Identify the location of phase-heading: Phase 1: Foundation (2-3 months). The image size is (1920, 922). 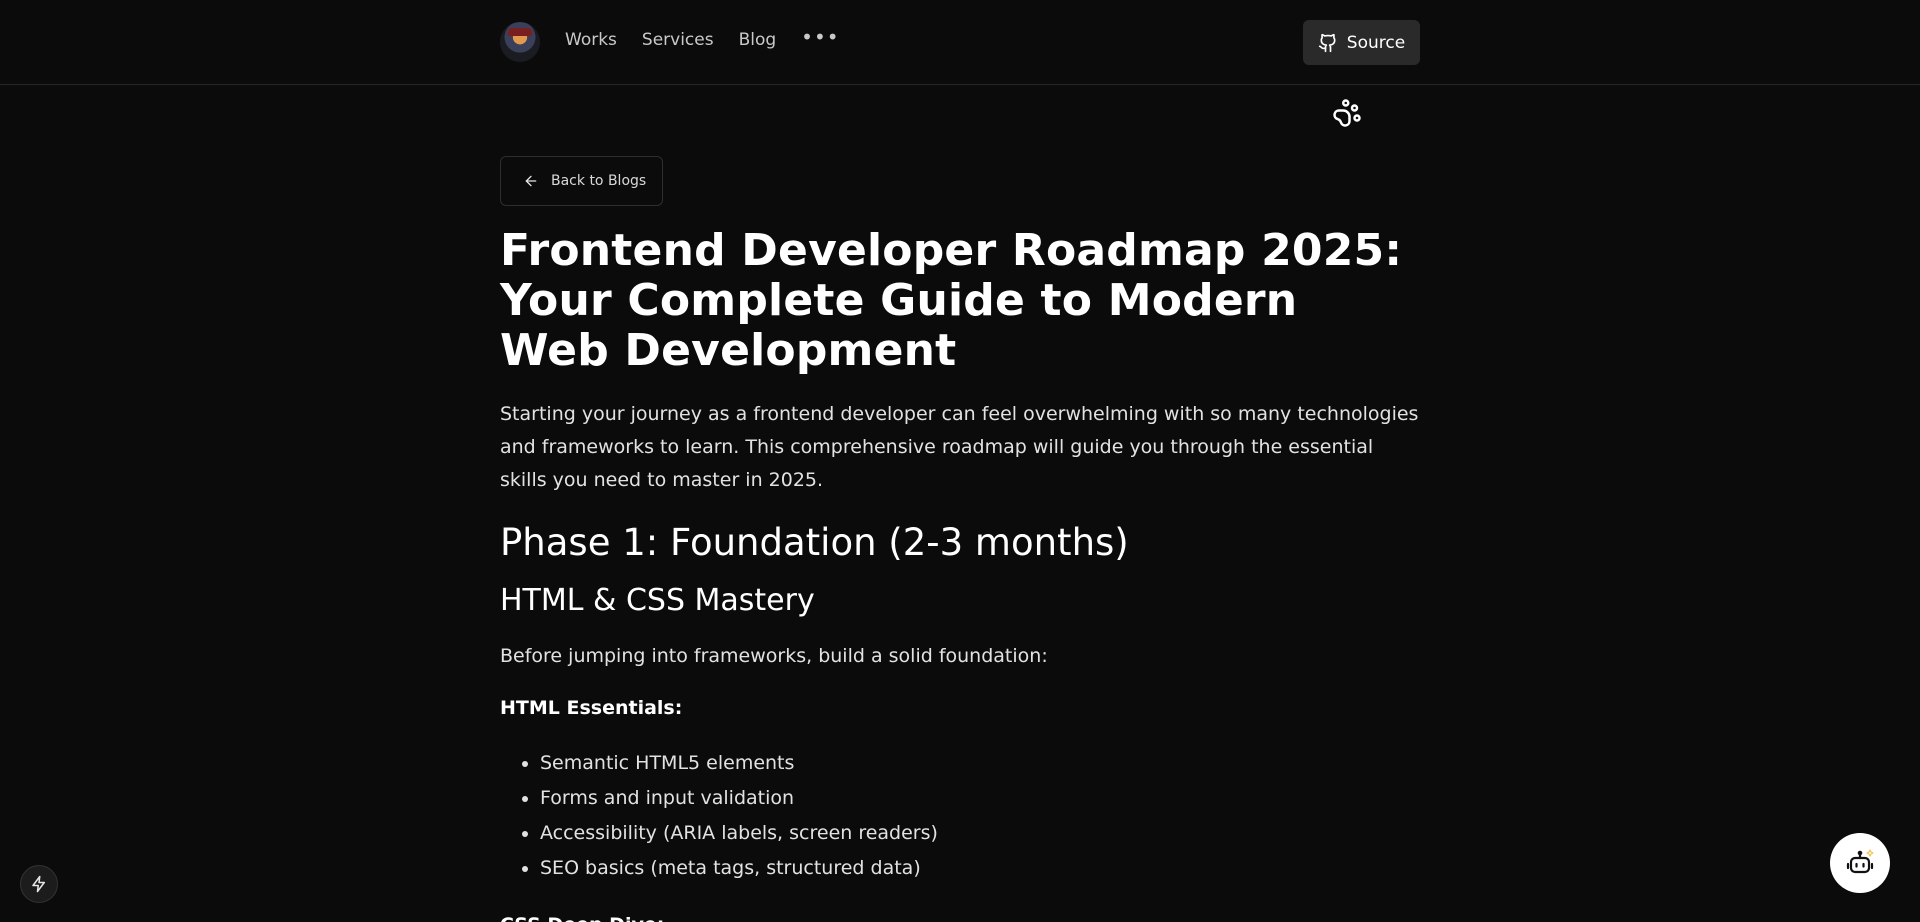
(814, 542).